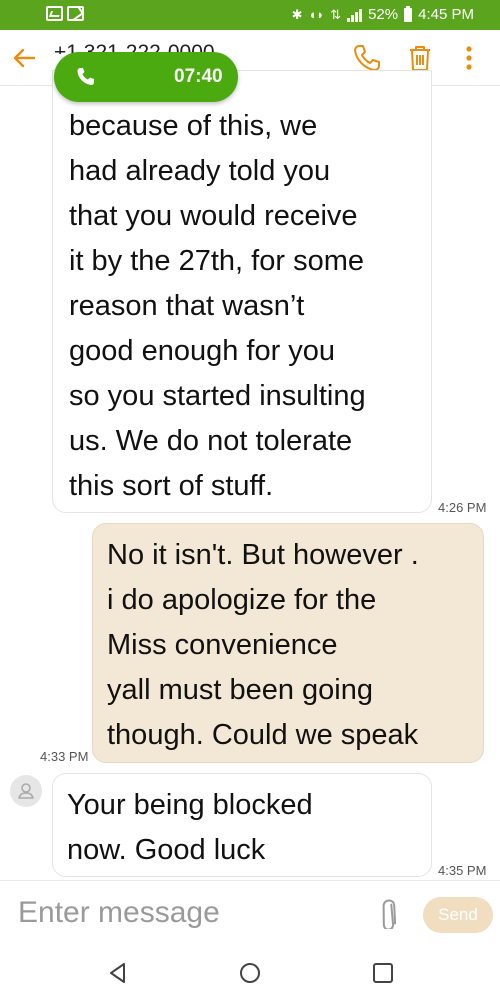  I want to click on data-transfer-icon: ⇅, so click(336, 14).